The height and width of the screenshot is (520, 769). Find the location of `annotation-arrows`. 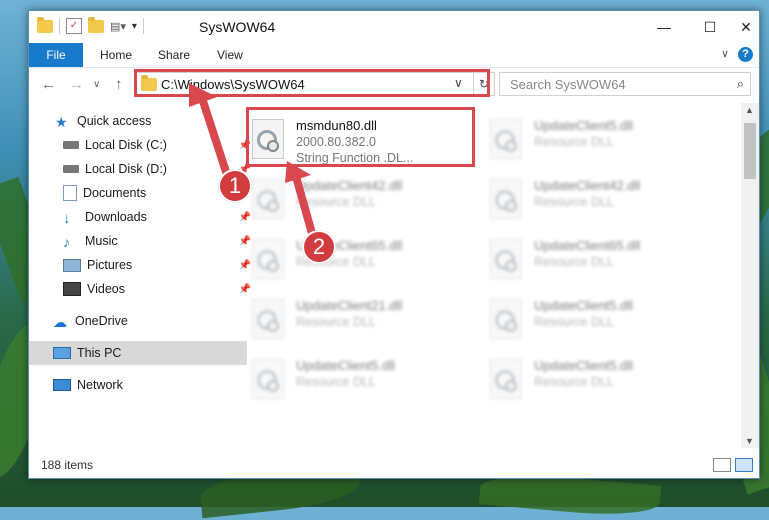

annotation-arrows is located at coordinates (253, 162).